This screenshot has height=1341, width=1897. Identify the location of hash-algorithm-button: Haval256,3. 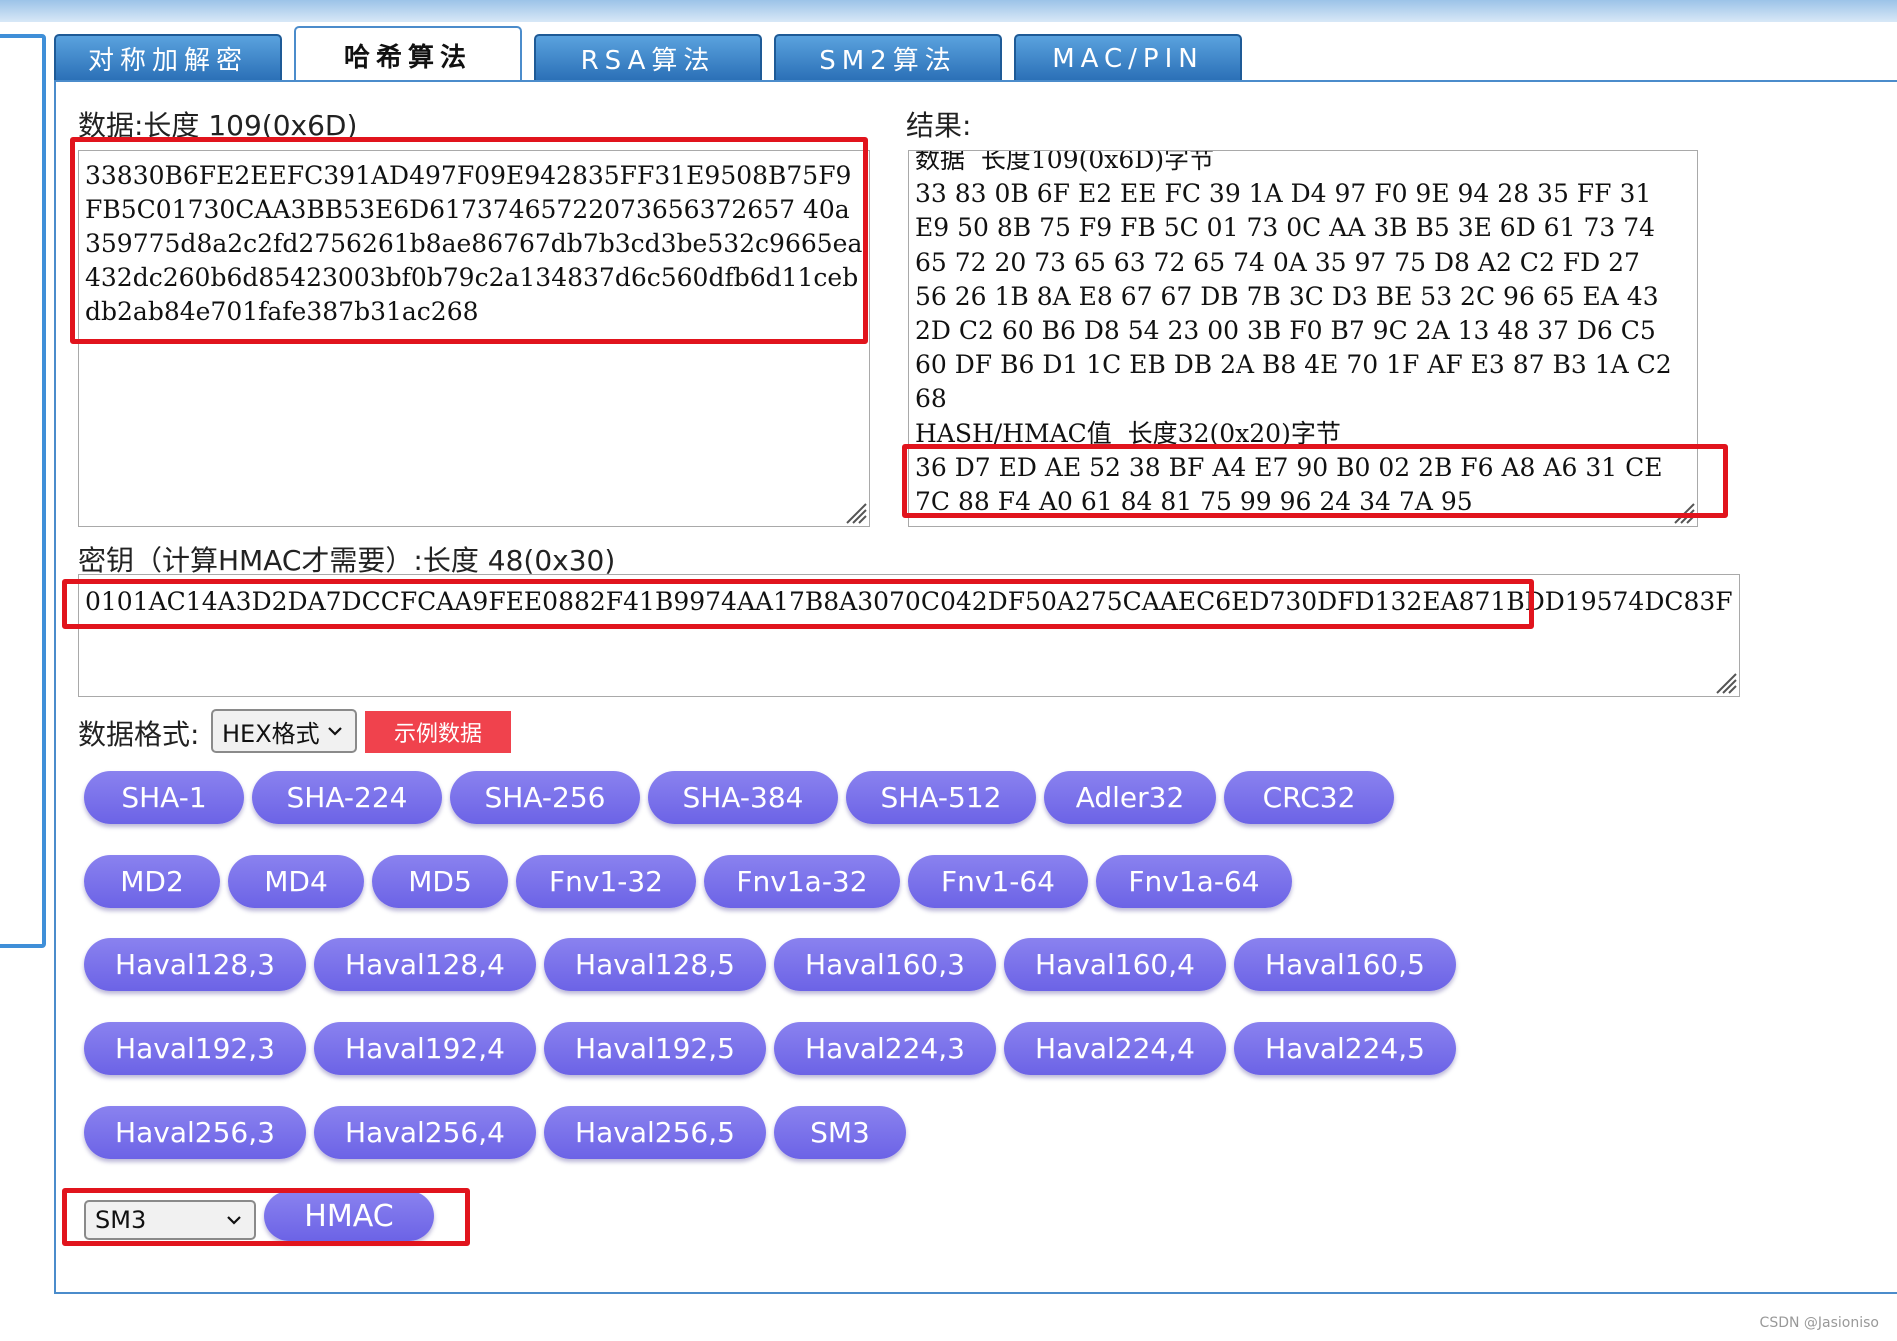
(195, 1132).